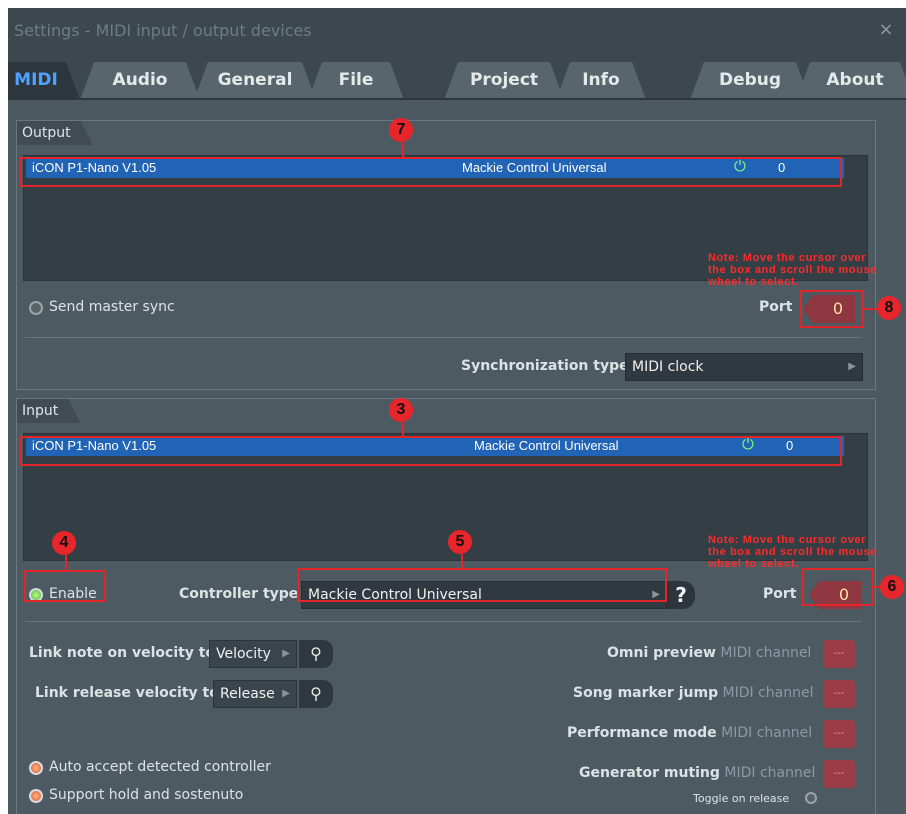  I want to click on annotation-input-port-box, so click(838, 587).